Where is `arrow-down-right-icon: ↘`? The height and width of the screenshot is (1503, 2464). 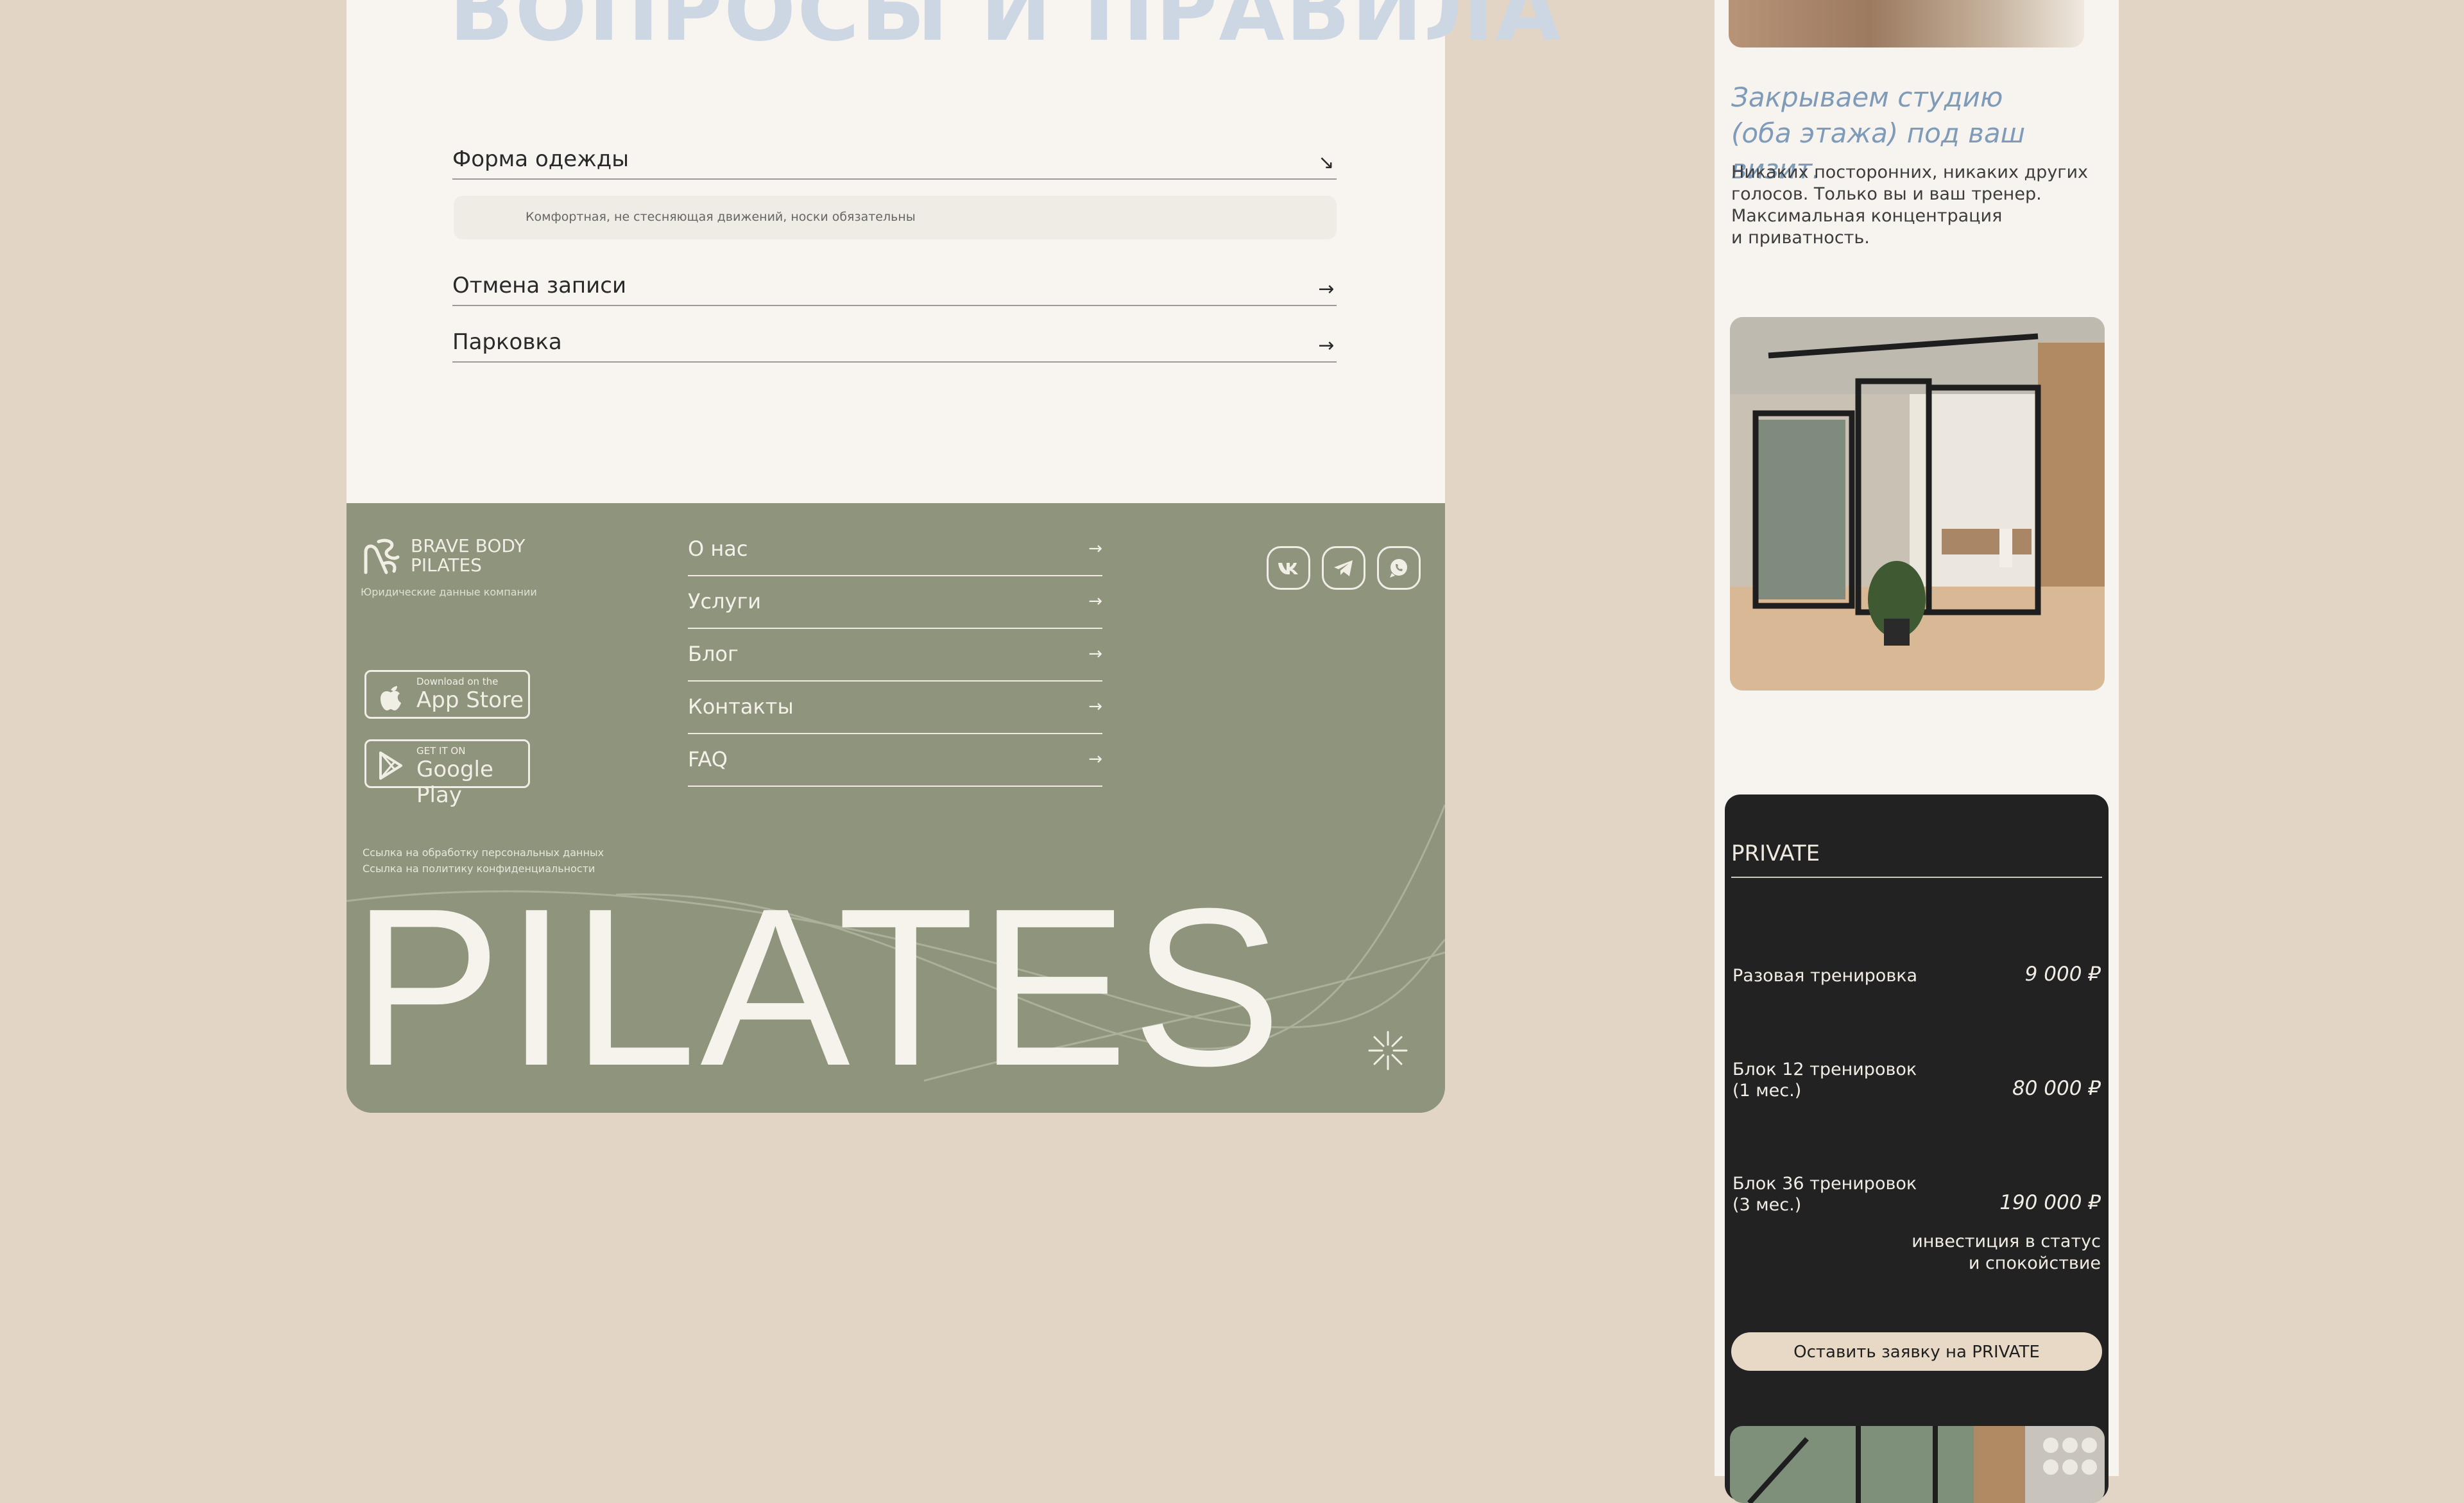
arrow-down-right-icon: ↘ is located at coordinates (1327, 162).